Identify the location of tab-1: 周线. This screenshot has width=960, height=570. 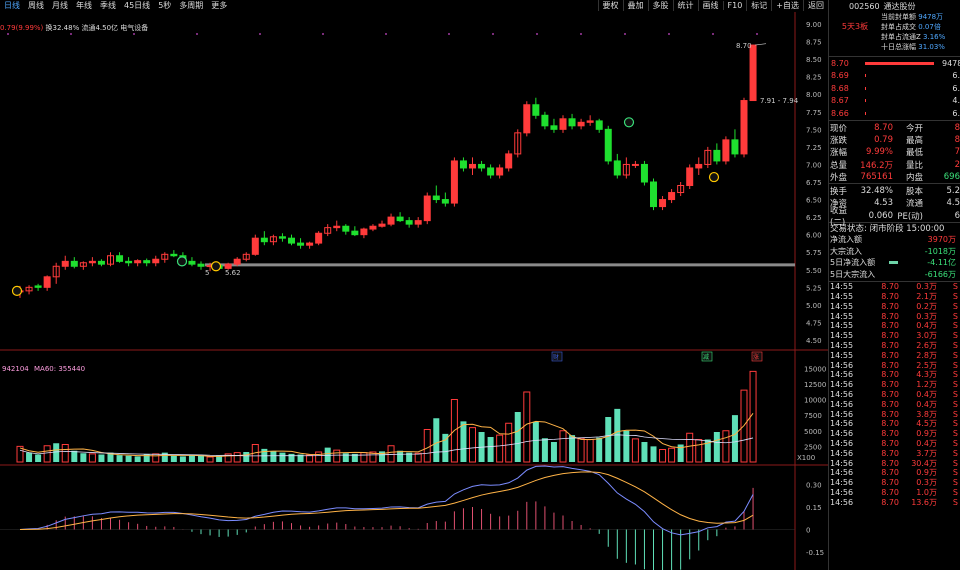
(36, 5).